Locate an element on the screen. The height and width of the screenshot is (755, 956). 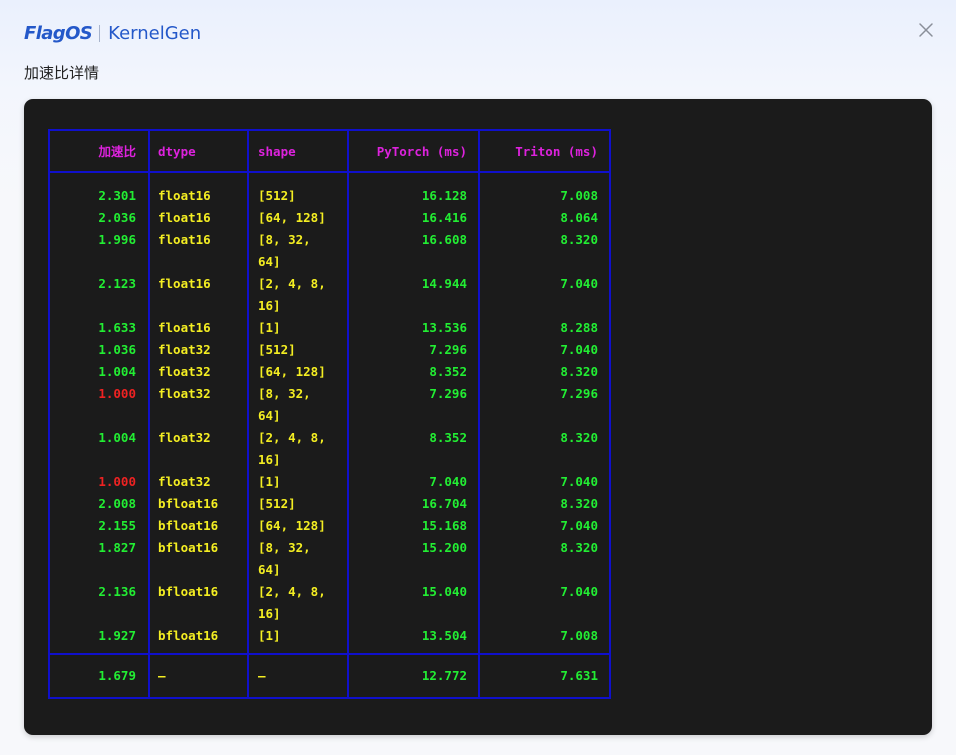
column-header: Triton (ms) is located at coordinates (556, 151).